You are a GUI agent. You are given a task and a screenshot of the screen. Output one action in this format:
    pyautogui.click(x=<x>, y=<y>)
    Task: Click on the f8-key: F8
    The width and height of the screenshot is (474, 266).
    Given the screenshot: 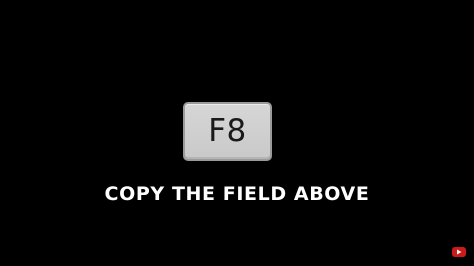 What is the action you would take?
    pyautogui.click(x=227, y=131)
    